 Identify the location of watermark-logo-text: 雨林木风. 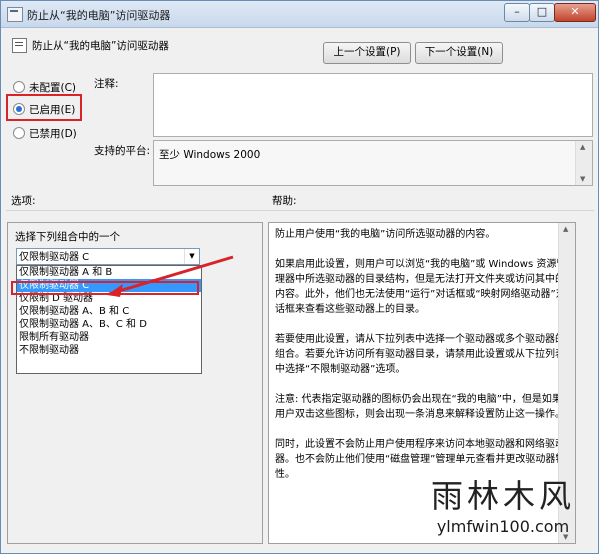
(502, 496).